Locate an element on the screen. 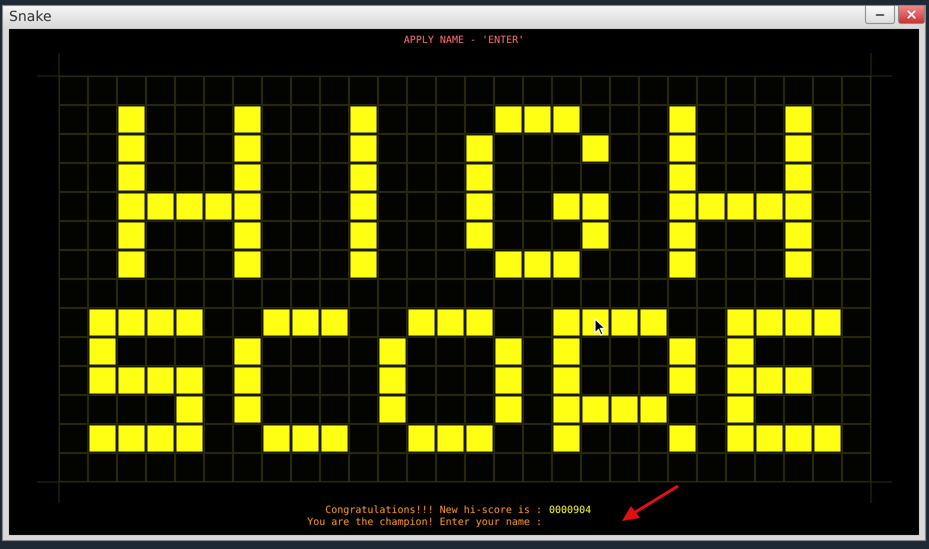  annotation-arrow is located at coordinates (650, 504).